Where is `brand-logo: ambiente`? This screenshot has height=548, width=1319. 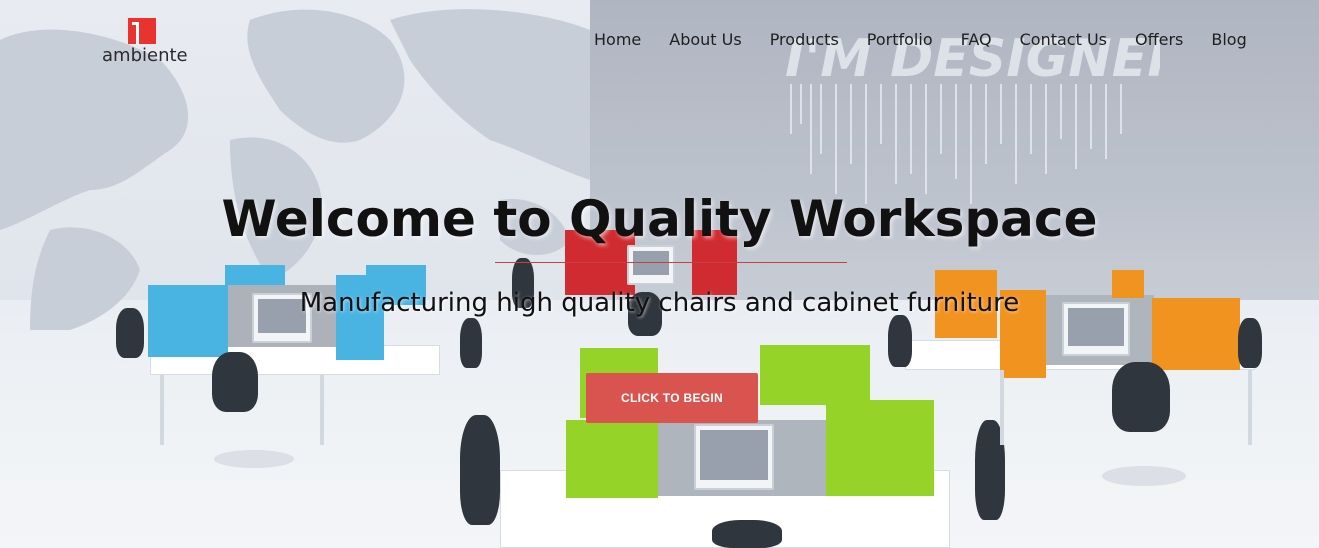 brand-logo: ambiente is located at coordinates (147, 43).